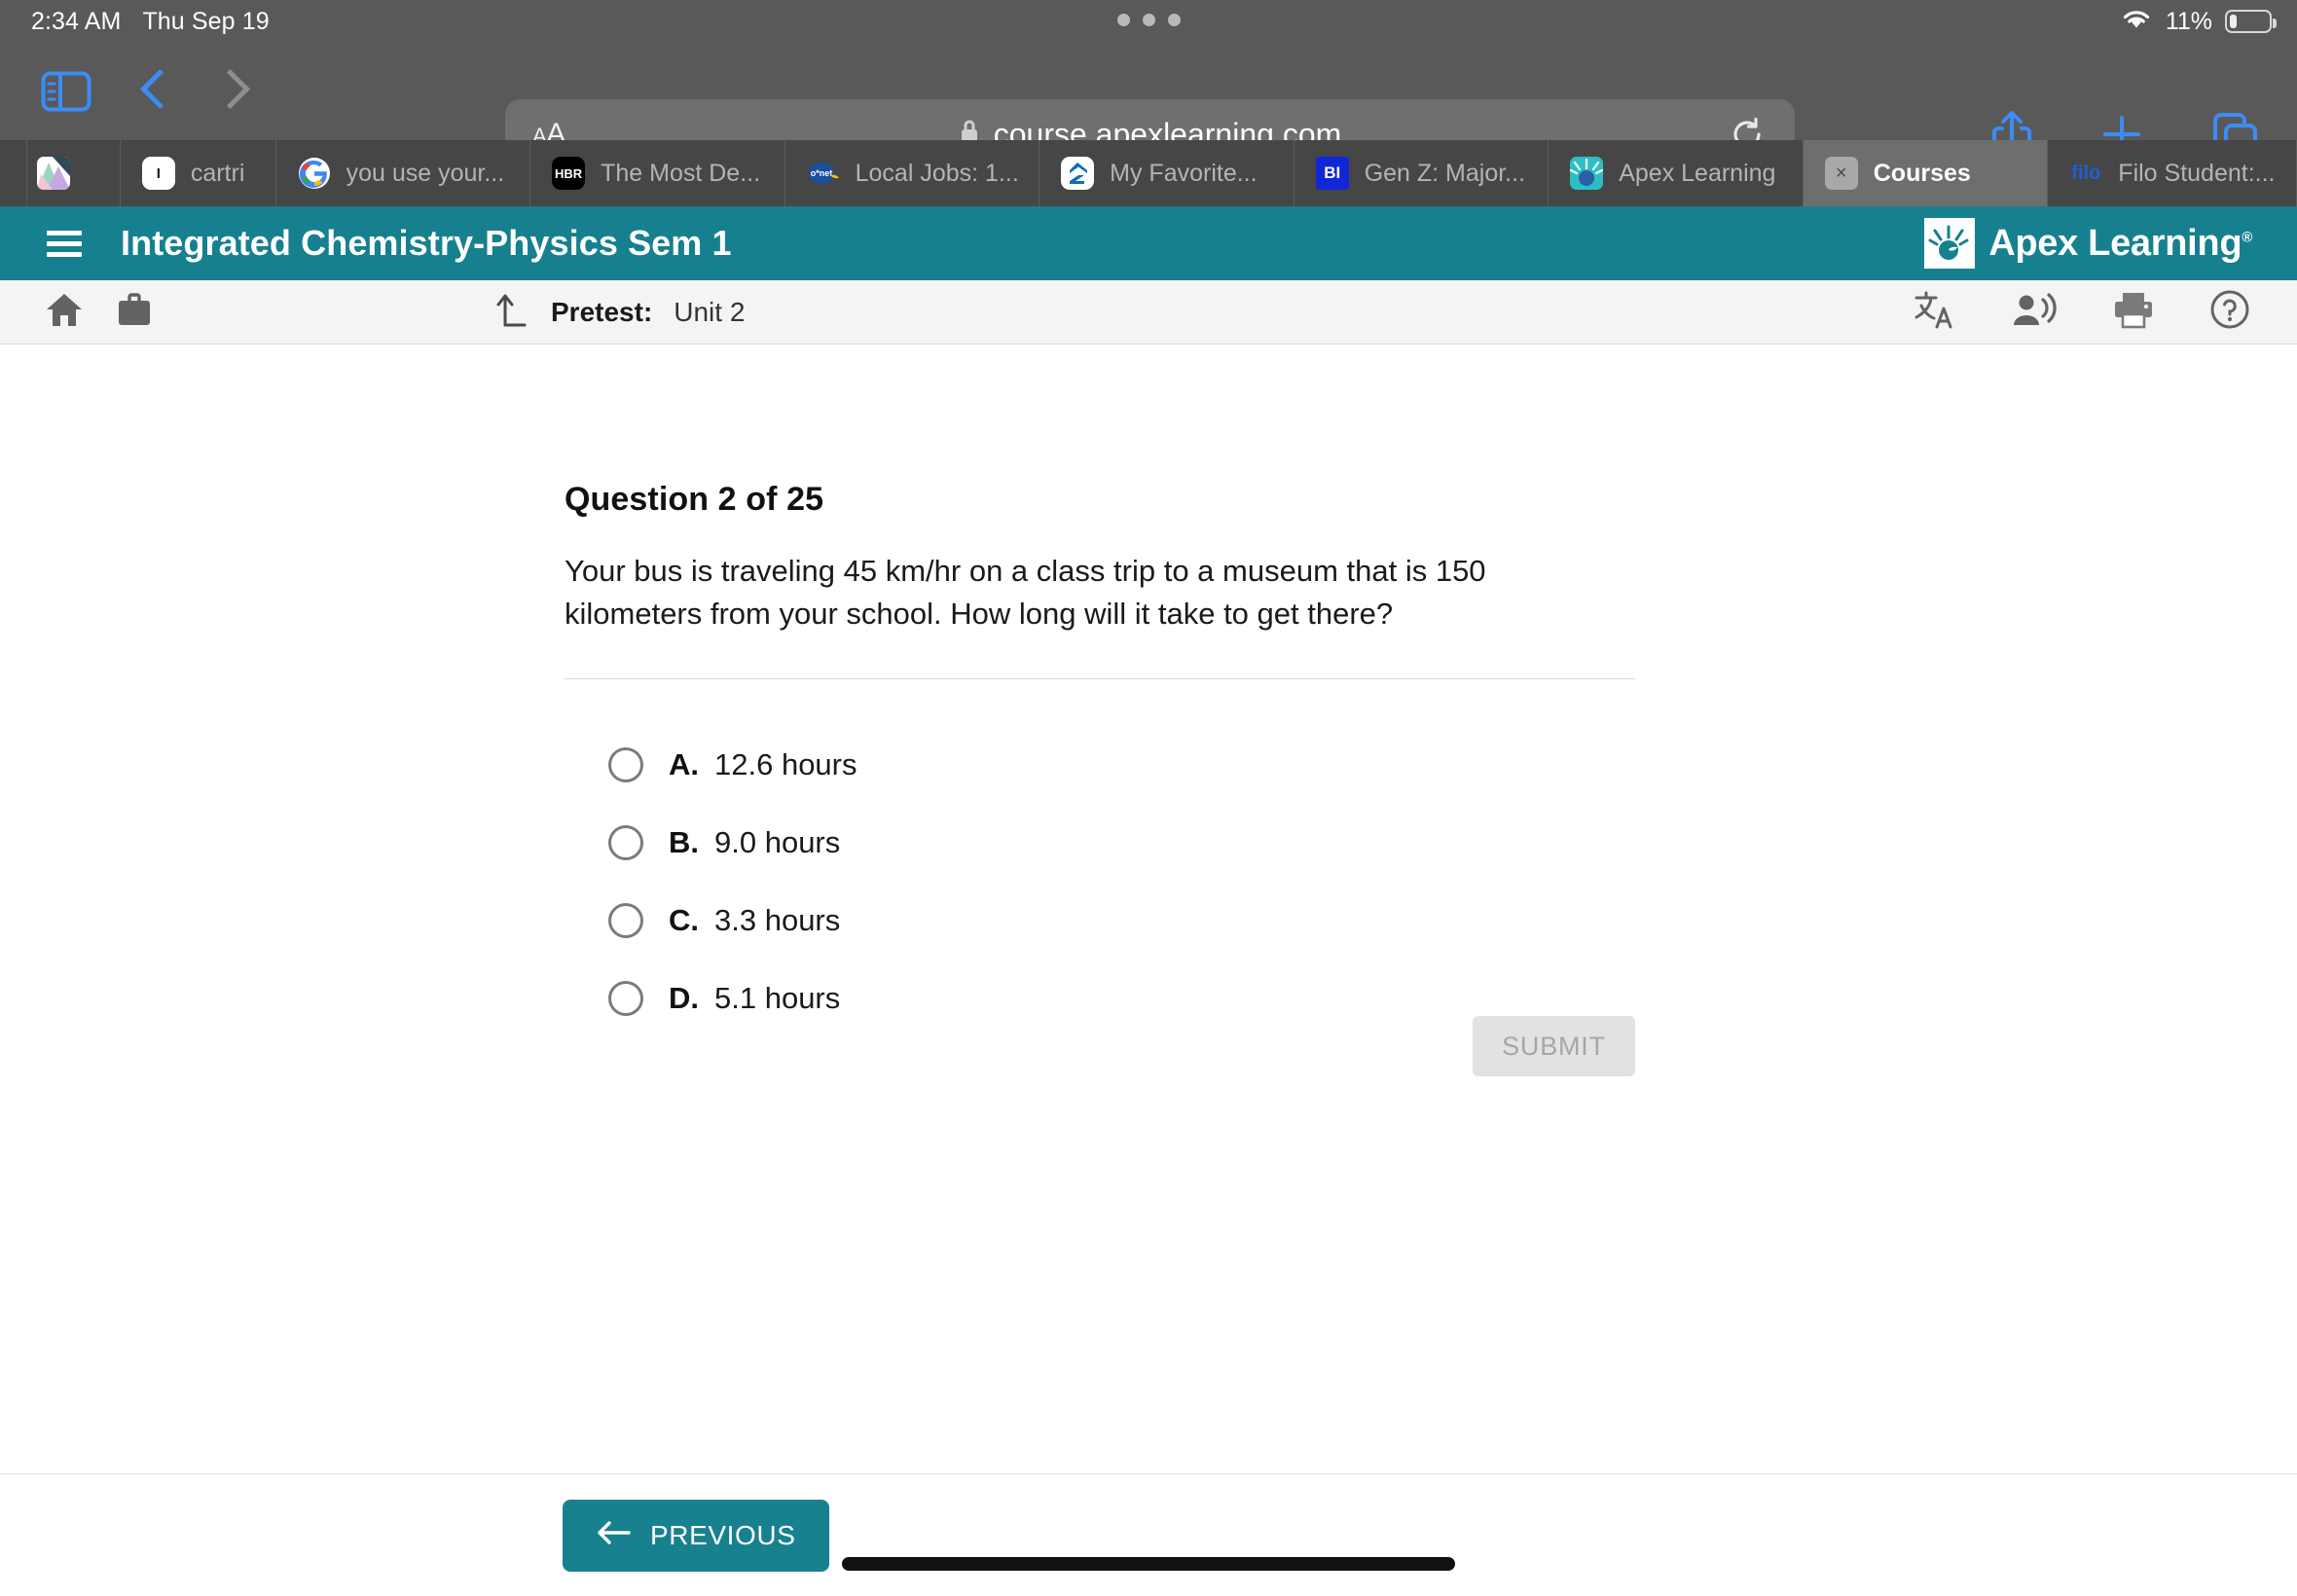 The image size is (2297, 1596). Describe the element at coordinates (569, 173) in the screenshot. I see `hbr-icon: HBR` at that location.